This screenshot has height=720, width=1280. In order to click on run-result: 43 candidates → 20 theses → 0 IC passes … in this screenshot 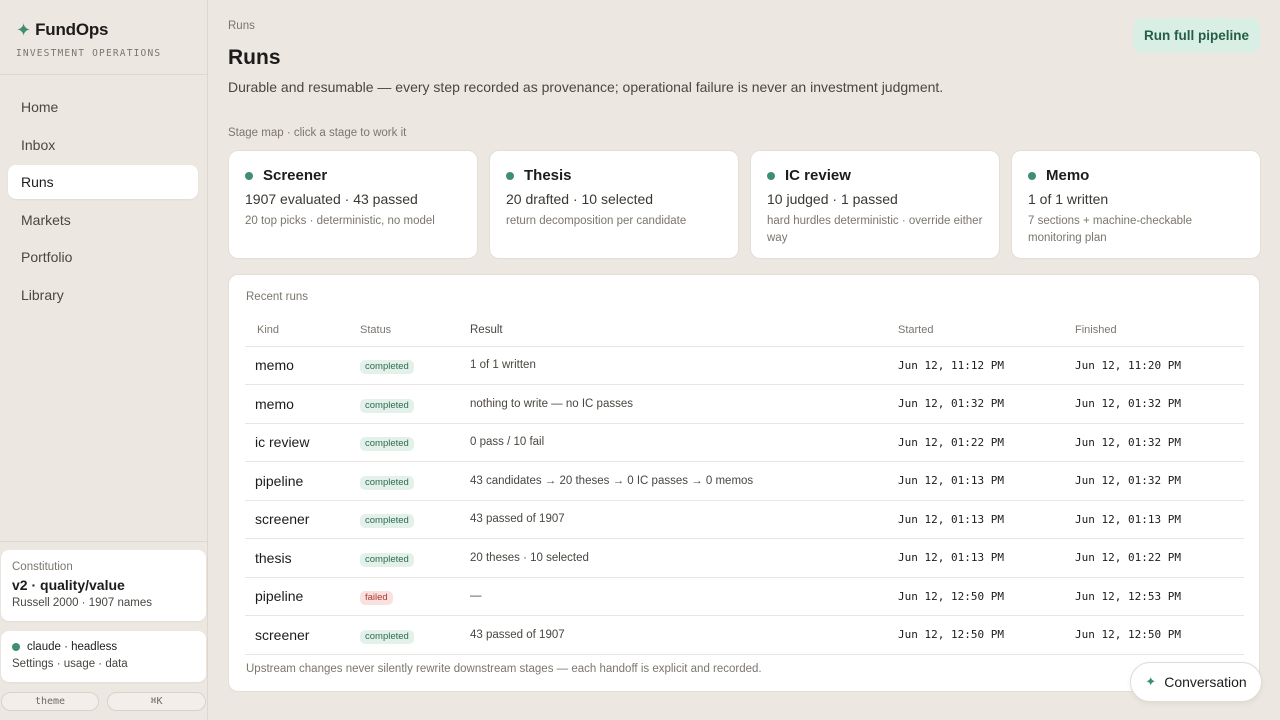, I will do `click(684, 481)`.